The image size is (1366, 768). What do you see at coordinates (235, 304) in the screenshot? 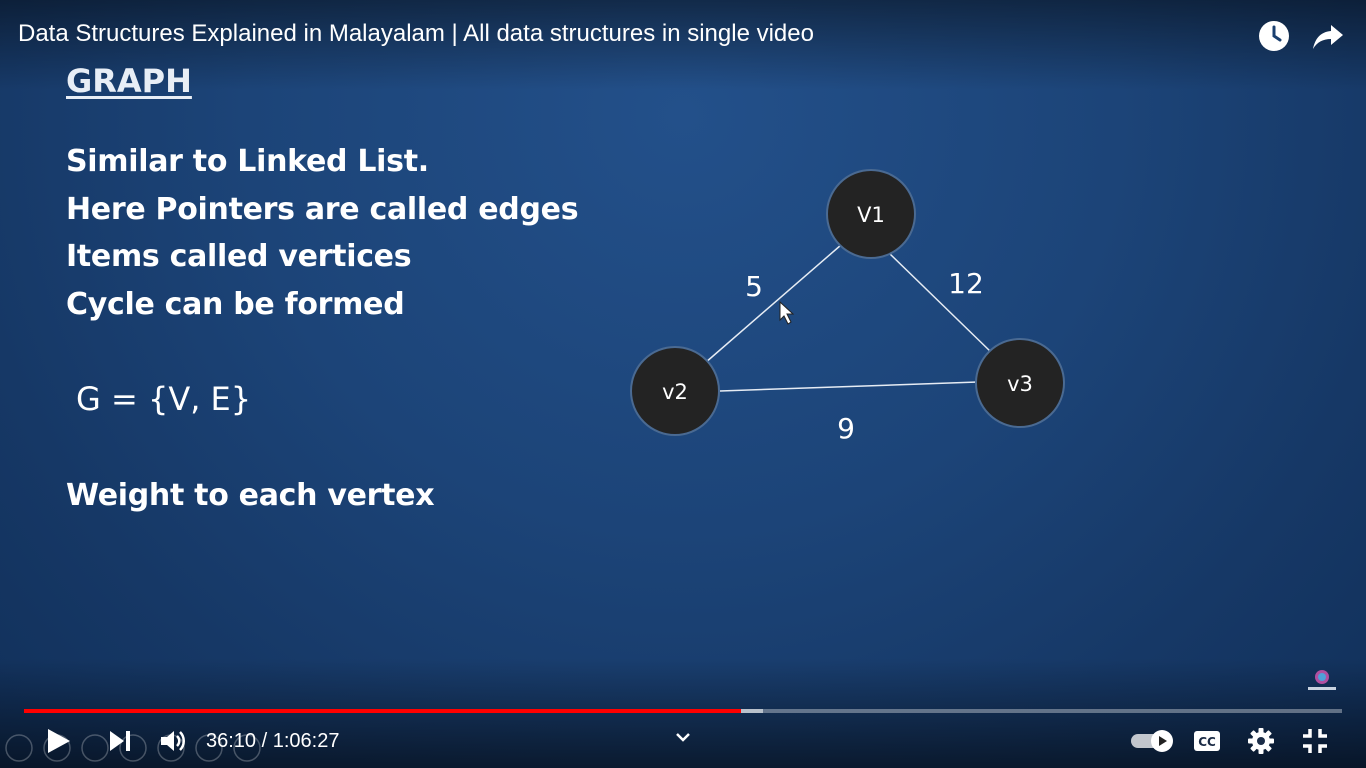
I see `bullet-4: Cycle can be formed` at bounding box center [235, 304].